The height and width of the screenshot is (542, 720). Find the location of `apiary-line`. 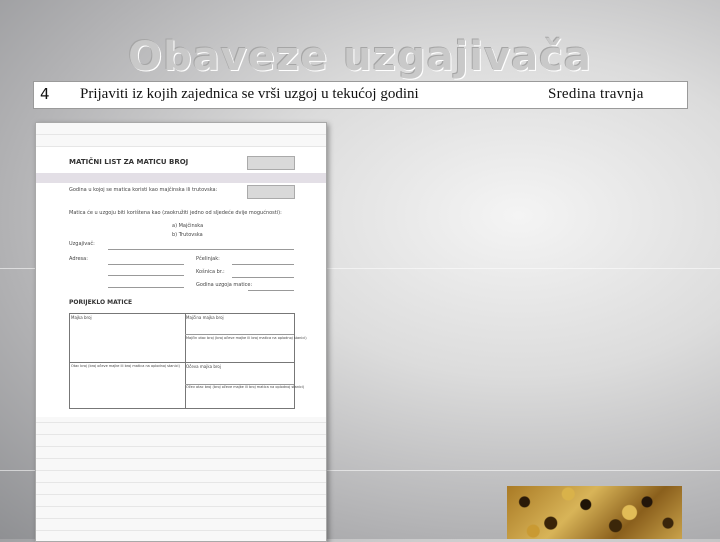

apiary-line is located at coordinates (263, 264).